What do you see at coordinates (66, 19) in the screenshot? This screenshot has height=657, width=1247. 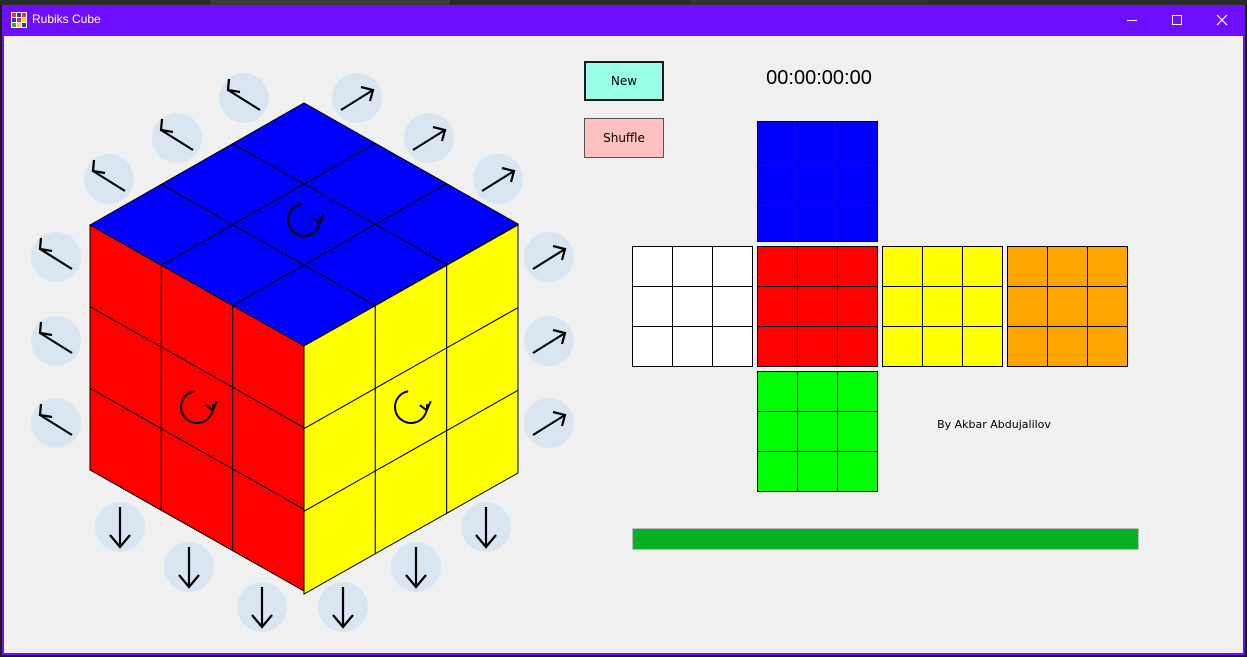 I see `window-title: Rubiks Cube` at bounding box center [66, 19].